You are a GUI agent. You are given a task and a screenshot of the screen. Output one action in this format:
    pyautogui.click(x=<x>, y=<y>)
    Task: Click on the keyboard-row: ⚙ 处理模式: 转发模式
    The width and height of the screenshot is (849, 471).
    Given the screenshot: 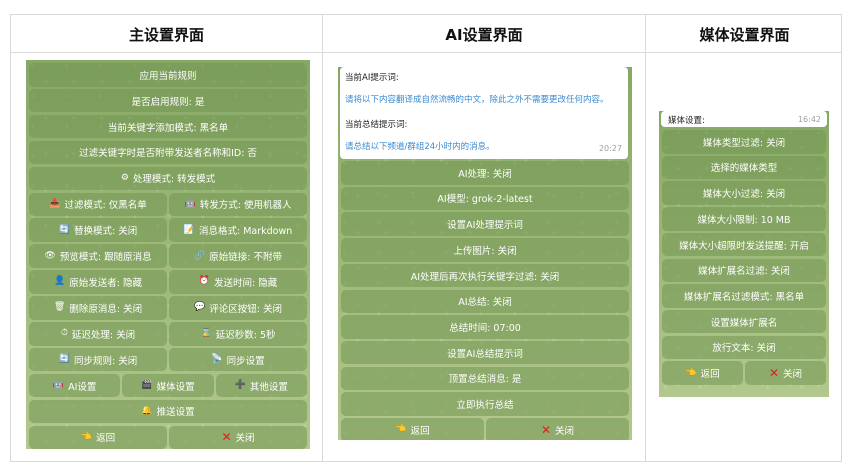 What is the action you would take?
    pyautogui.click(x=168, y=178)
    